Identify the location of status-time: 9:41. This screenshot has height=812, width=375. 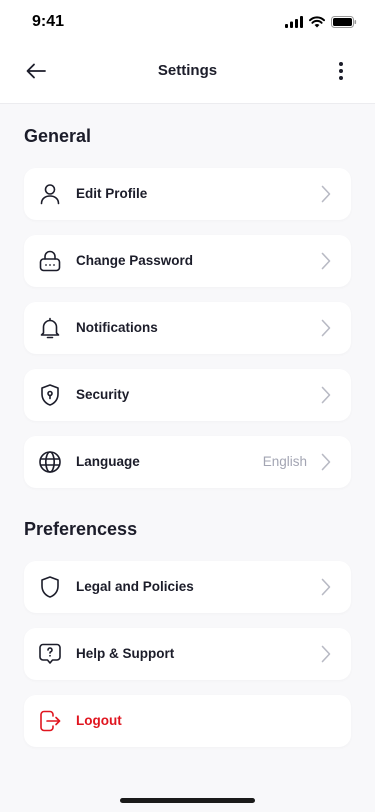
(48, 21).